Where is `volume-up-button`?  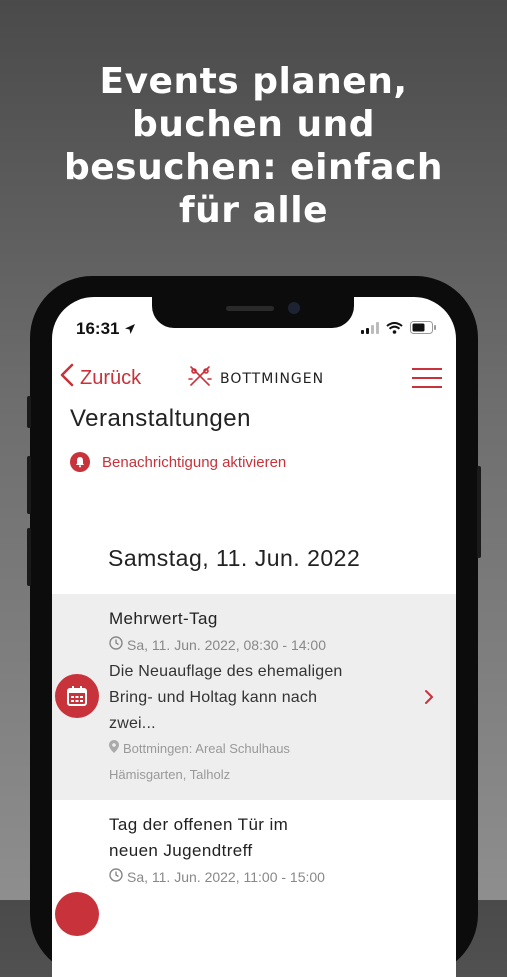 volume-up-button is located at coordinates (29, 485).